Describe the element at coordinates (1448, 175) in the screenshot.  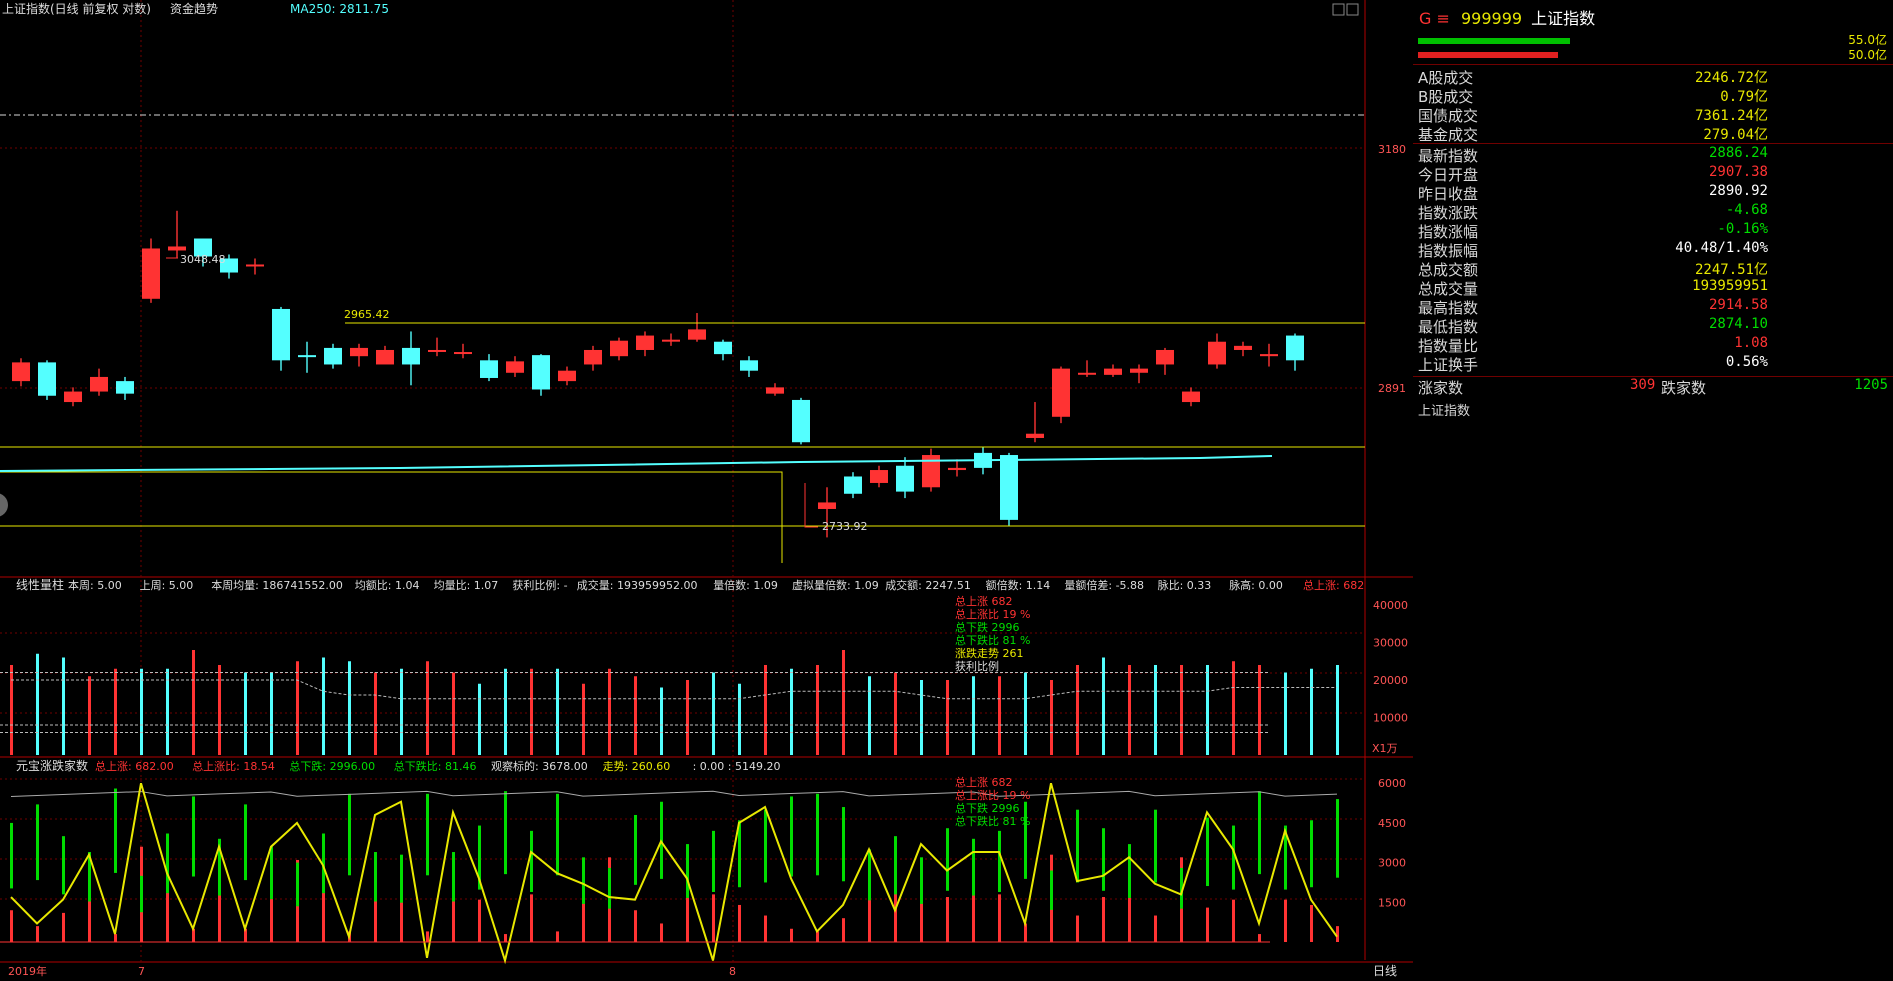
I see `quote-label: 今日开盘` at that location.